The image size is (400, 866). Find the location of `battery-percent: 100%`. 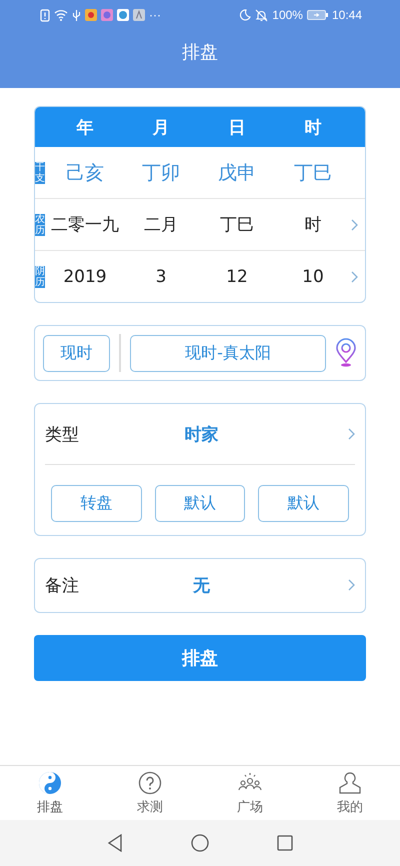

battery-percent: 100% is located at coordinates (287, 15).